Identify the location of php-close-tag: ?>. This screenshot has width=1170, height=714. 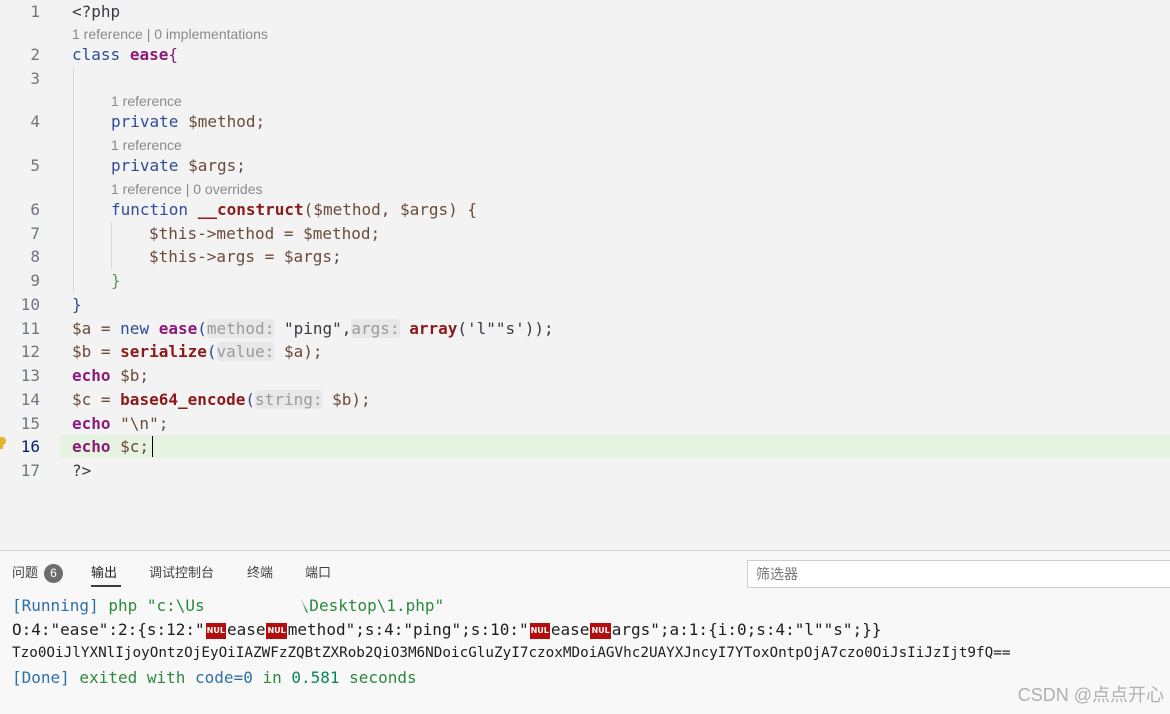
(82, 470).